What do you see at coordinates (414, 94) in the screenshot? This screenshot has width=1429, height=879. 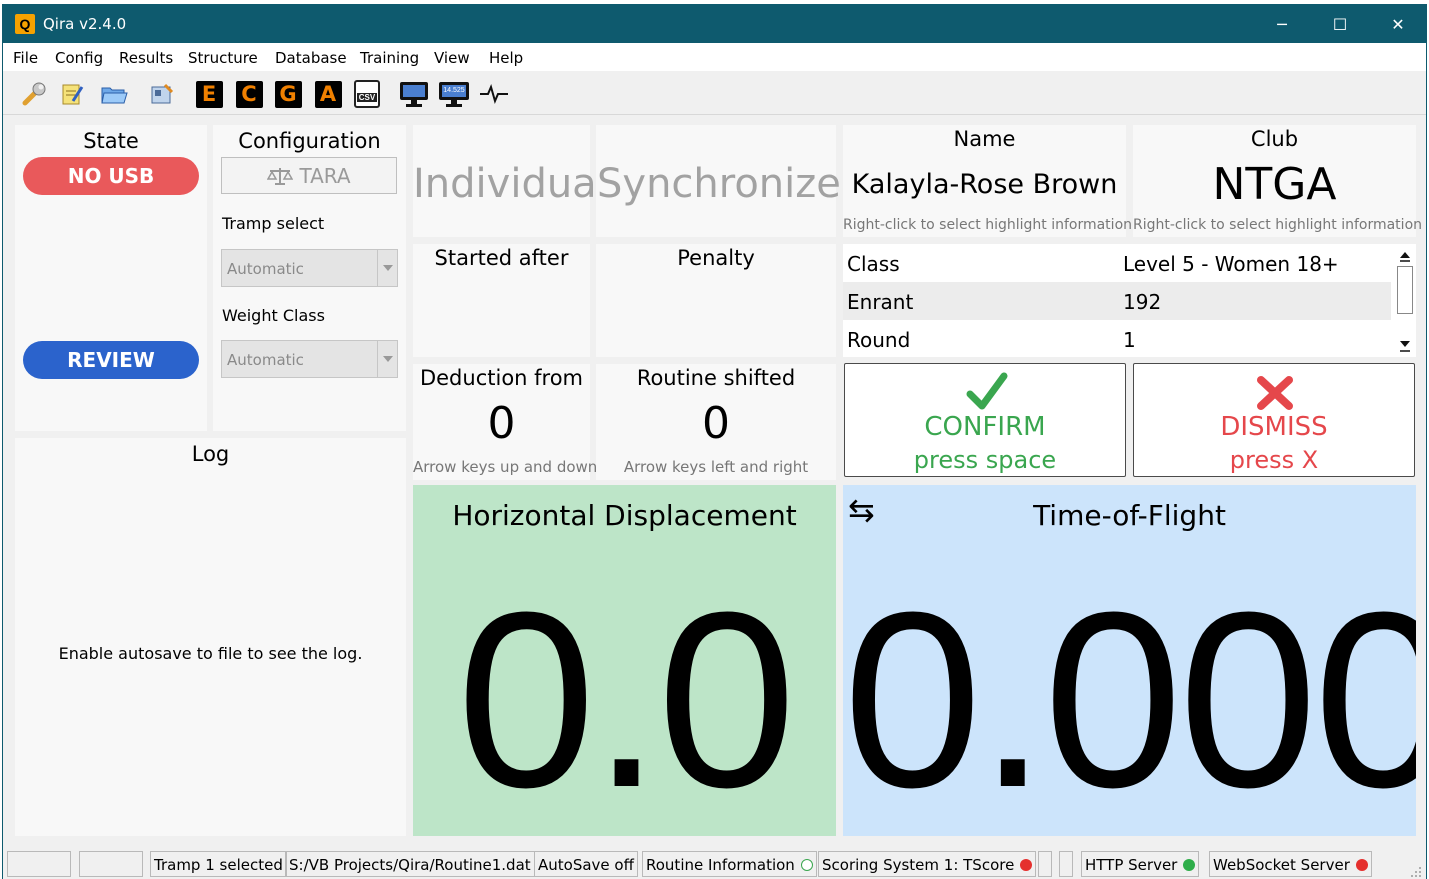 I see `display-monitor-icon` at bounding box center [414, 94].